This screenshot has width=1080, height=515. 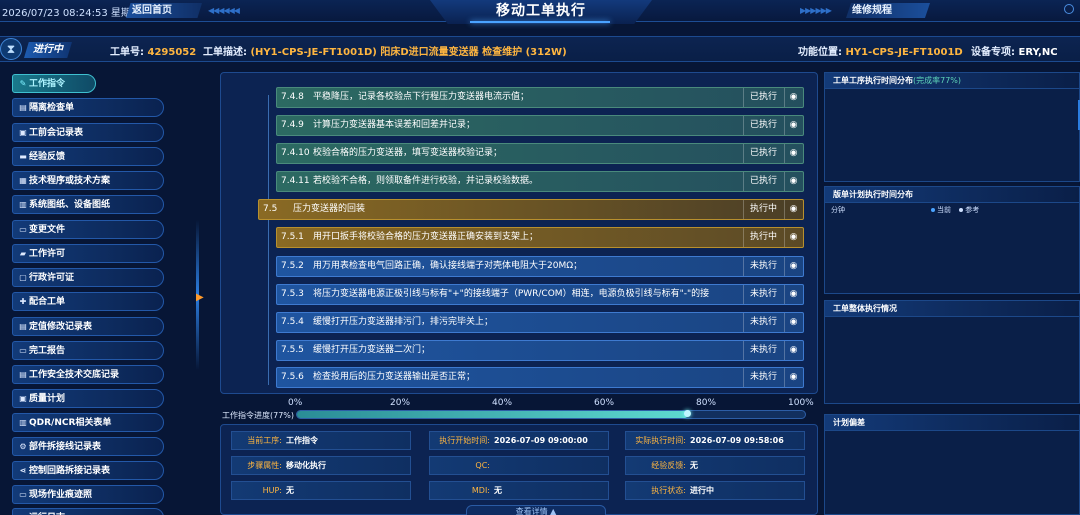 What do you see at coordinates (268, 240) in the screenshot?
I see `step-connector-line` at bounding box center [268, 240].